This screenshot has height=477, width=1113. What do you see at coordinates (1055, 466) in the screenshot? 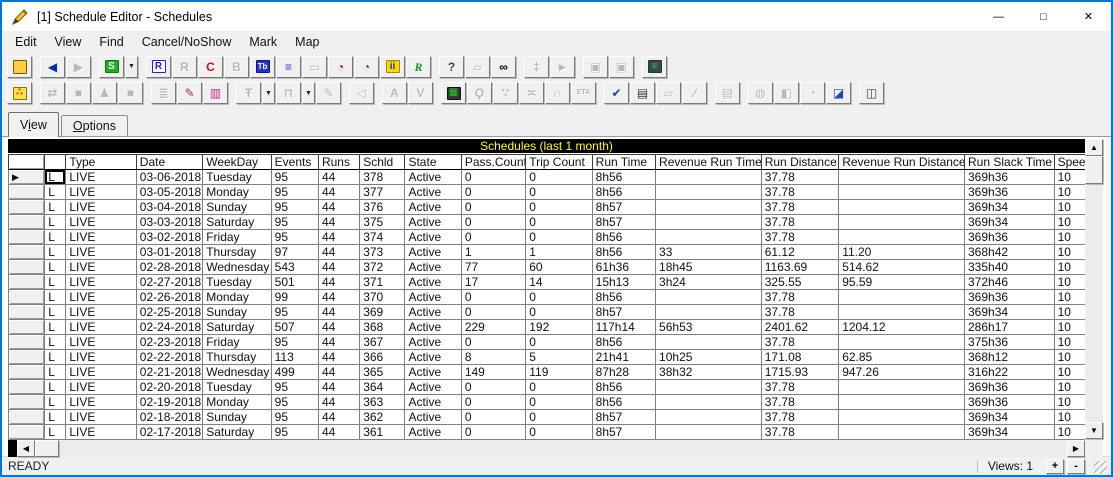
I see `add-view-button: +` at bounding box center [1055, 466].